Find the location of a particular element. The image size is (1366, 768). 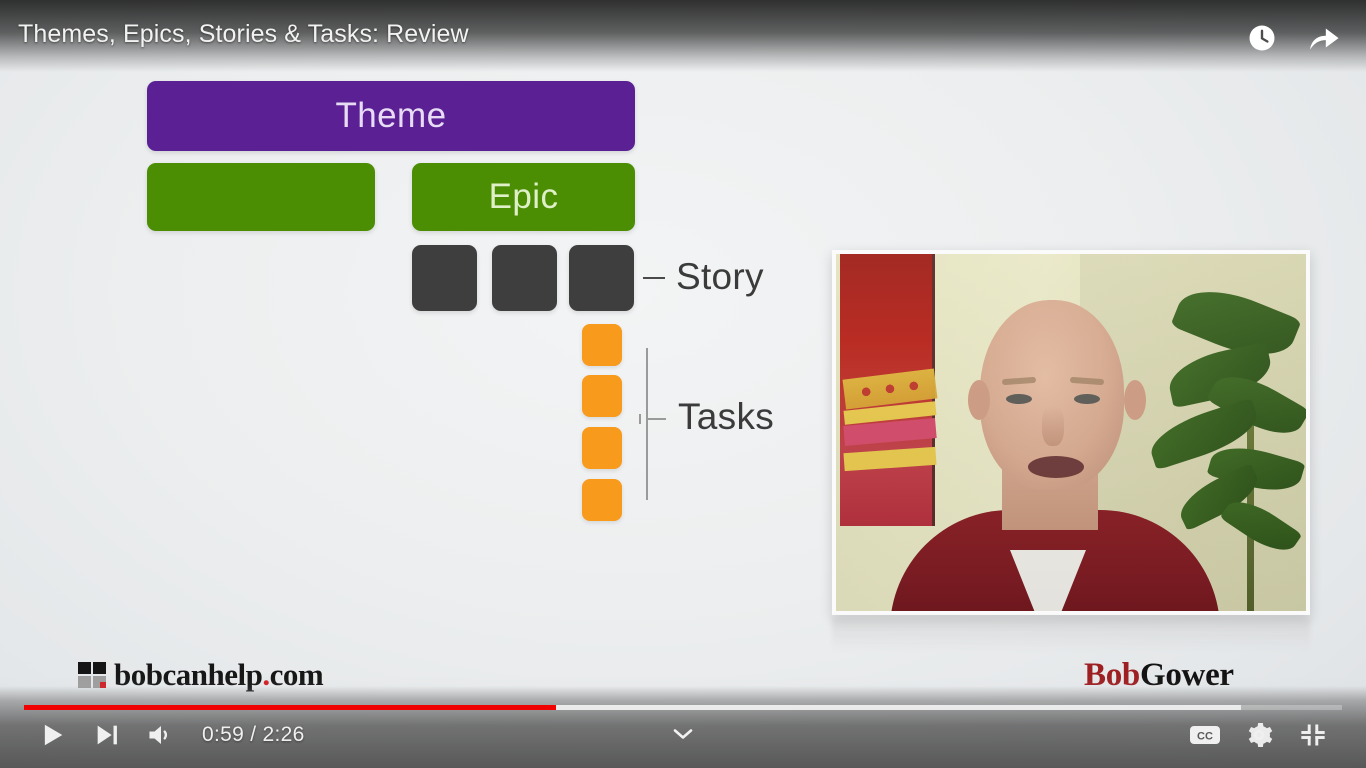

top-action-bar is located at coordinates (1293, 38).